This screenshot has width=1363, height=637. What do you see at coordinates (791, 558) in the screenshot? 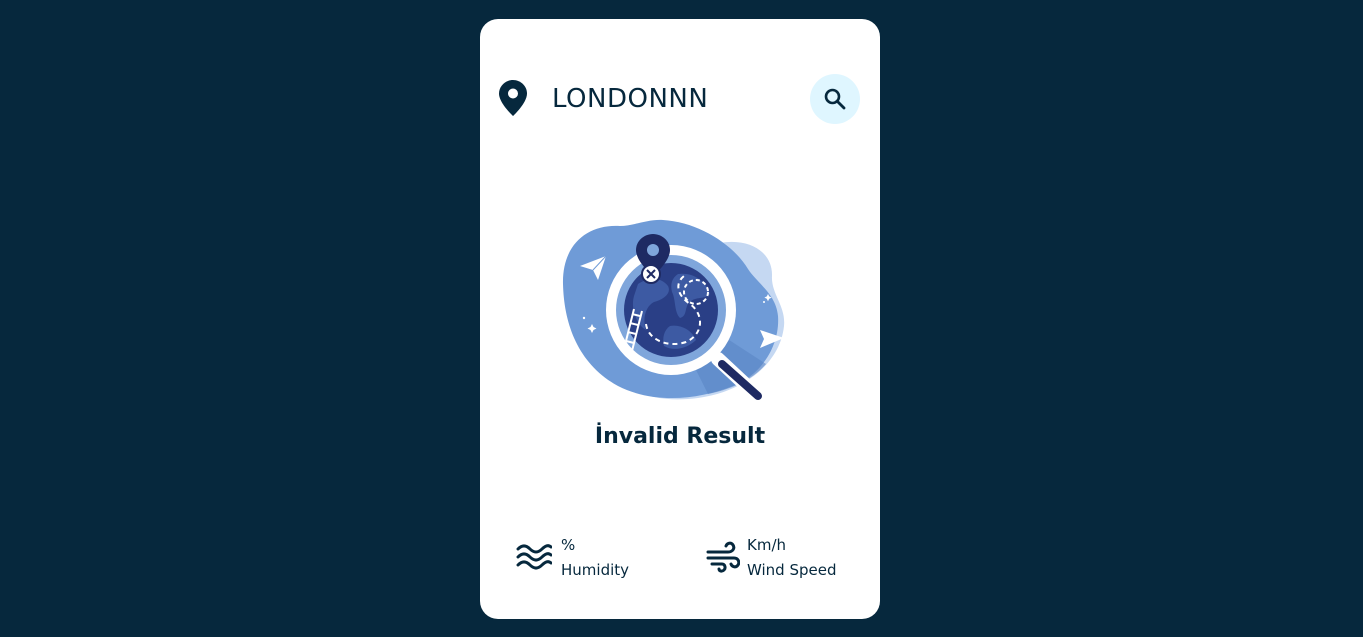
I see `wind-speed-stat: Km/h Wind Speed` at bounding box center [791, 558].